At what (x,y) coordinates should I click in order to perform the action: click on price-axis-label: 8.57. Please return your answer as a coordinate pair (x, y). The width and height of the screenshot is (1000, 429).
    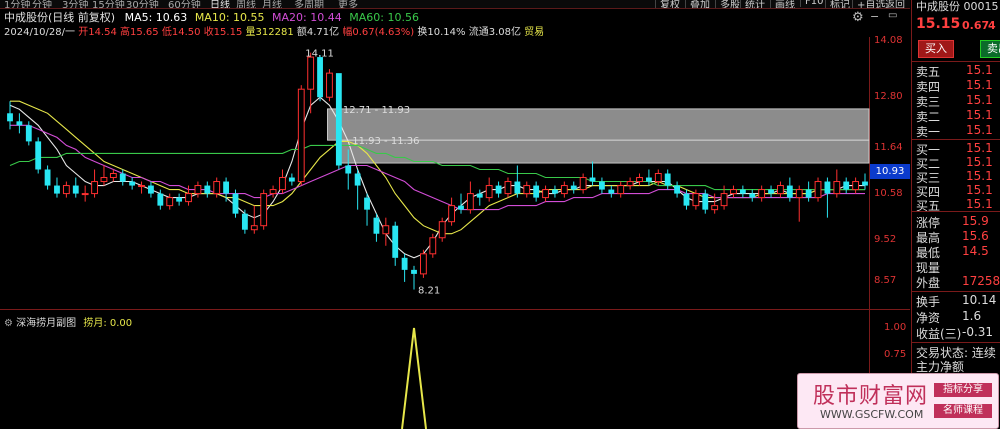
    Looking at the image, I should click on (885, 280).